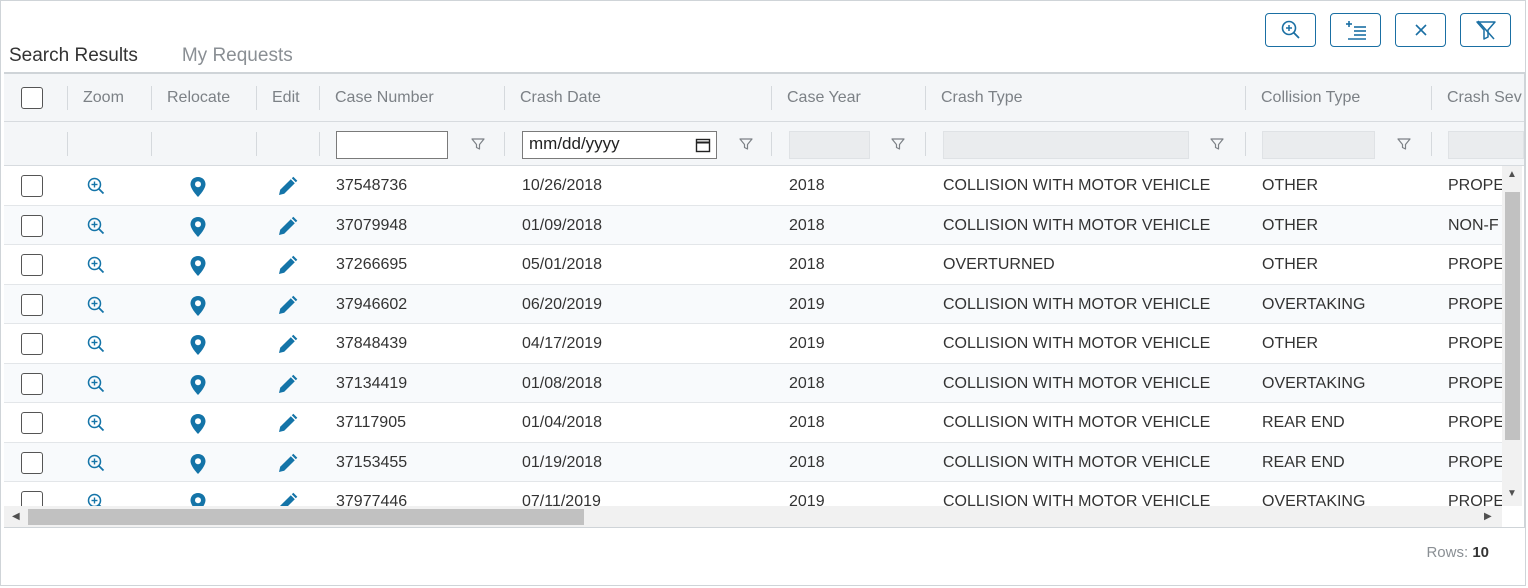 This screenshot has height=588, width=1528. Describe the element at coordinates (619, 145) in the screenshot. I see `crash-date-filter-input: mm/dd/yyyy` at that location.